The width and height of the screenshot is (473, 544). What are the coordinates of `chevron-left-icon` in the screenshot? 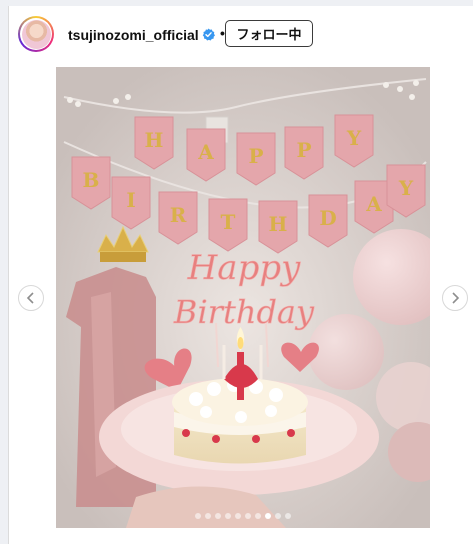 It's located at (30, 298).